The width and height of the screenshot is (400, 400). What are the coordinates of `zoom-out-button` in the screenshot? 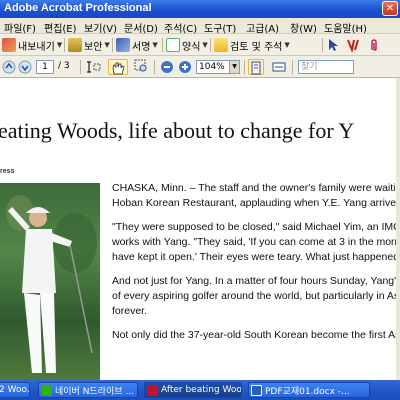 It's located at (167, 67).